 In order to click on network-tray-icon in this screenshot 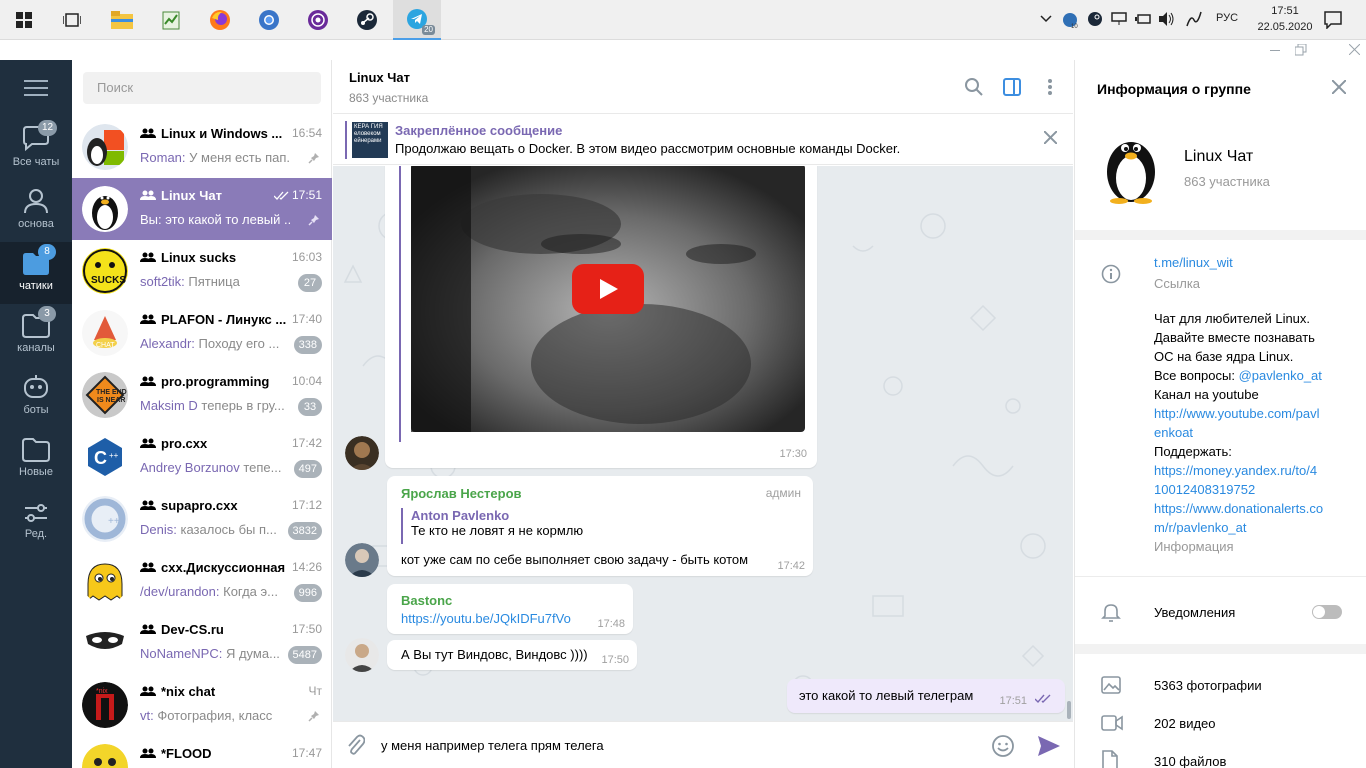, I will do `click(1119, 19)`.